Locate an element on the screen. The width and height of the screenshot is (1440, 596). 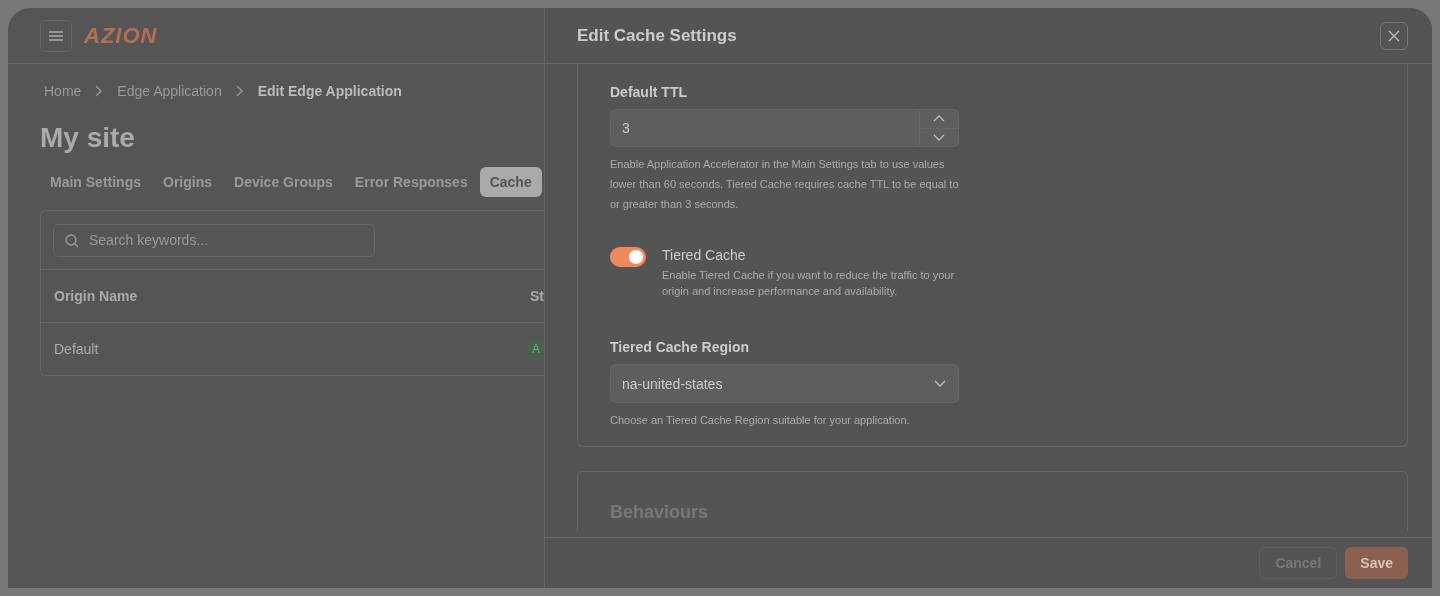
field-label: Tiered Cache Region is located at coordinates (680, 347).